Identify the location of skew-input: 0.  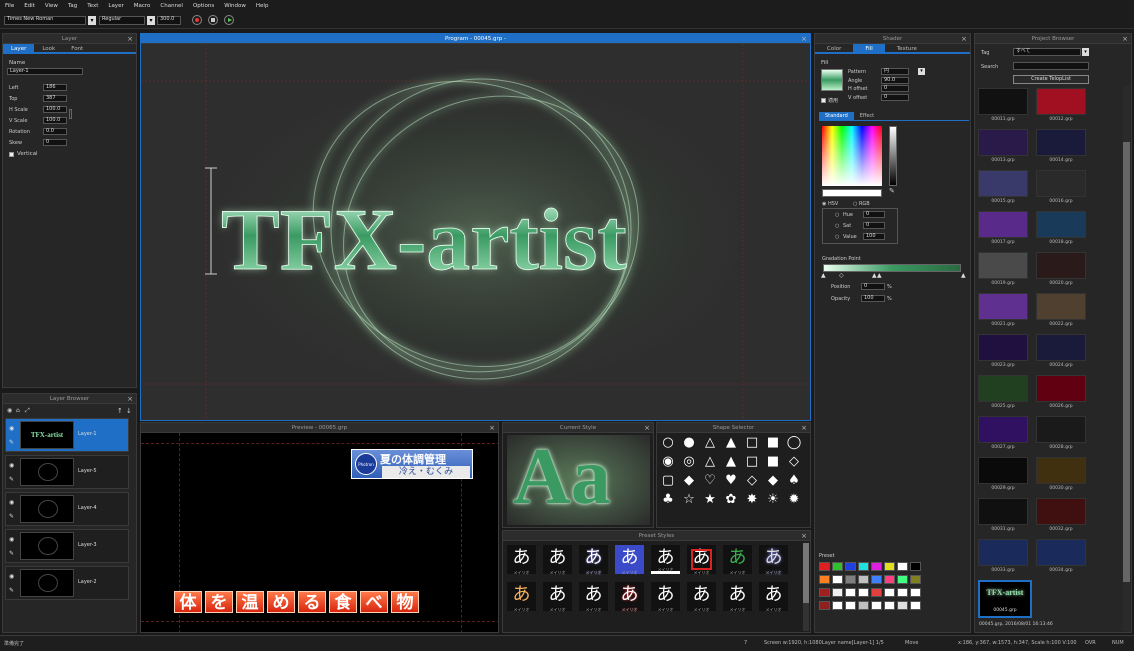
(55, 142).